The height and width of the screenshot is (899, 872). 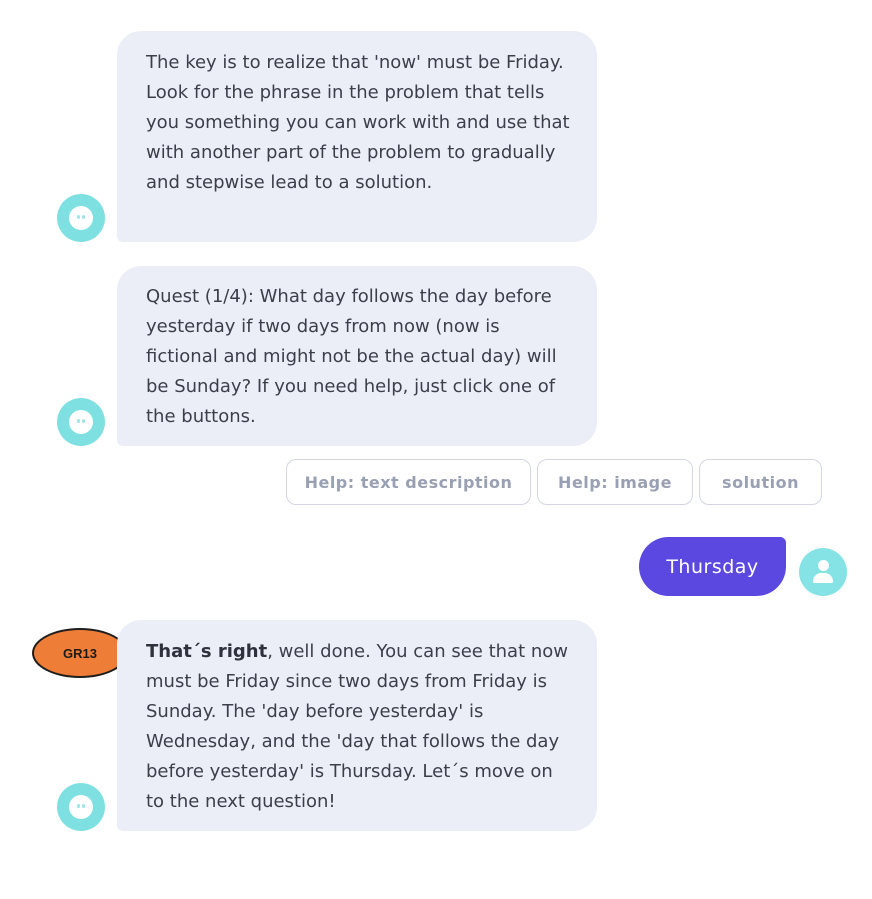 I want to click on button-label: Help: text description, so click(x=408, y=482).